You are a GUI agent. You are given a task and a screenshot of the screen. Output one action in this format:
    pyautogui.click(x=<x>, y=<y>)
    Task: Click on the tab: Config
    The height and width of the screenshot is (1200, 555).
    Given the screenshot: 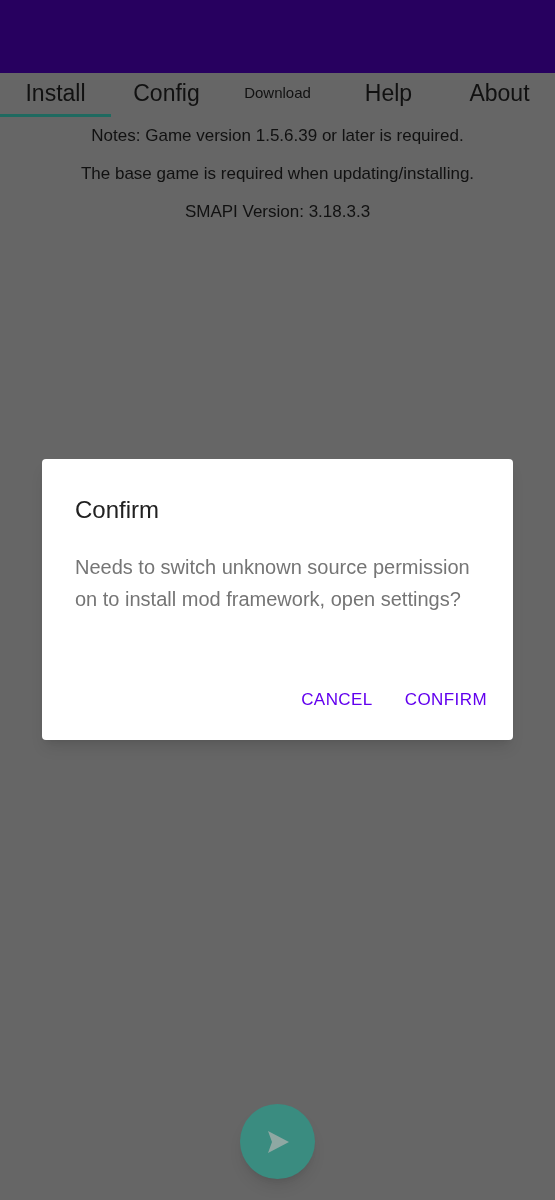 What is the action you would take?
    pyautogui.click(x=166, y=95)
    